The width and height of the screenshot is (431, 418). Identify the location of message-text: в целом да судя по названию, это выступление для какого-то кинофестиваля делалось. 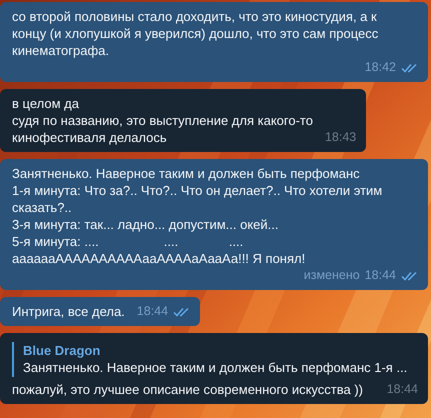
(162, 120).